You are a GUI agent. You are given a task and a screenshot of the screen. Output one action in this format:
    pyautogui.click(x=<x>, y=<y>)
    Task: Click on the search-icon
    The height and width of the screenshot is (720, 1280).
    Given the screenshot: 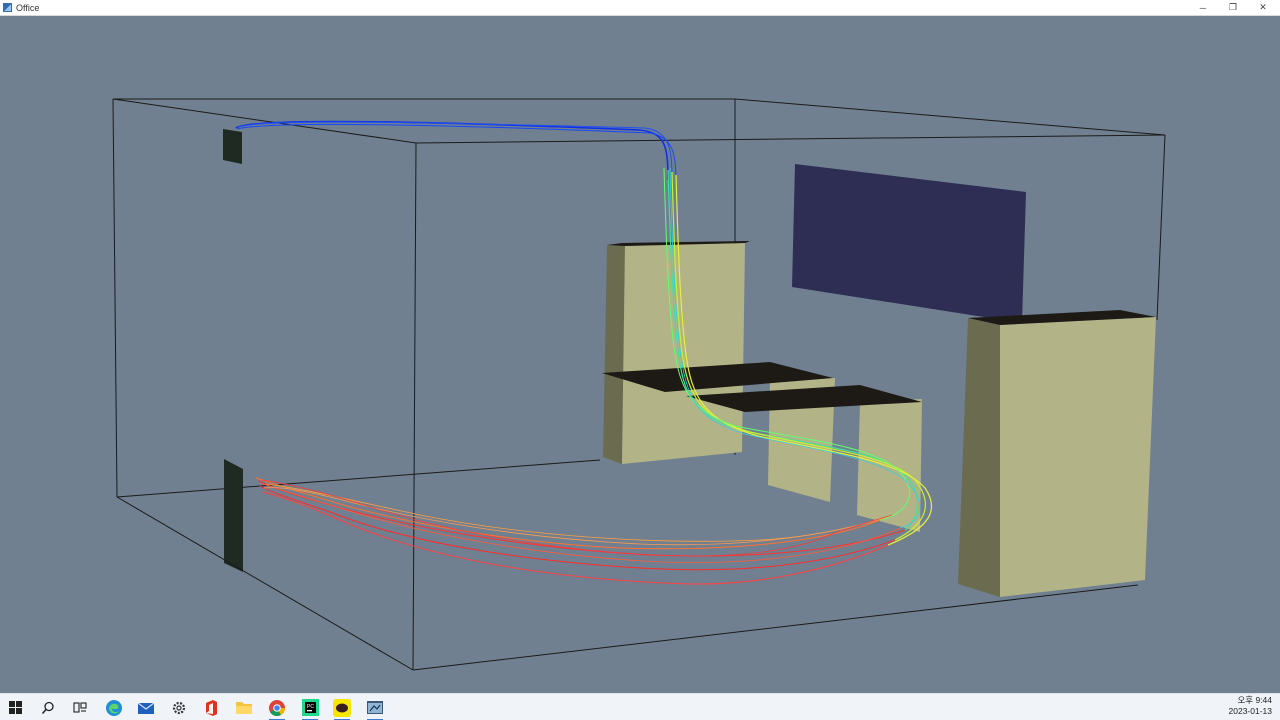 What is the action you would take?
    pyautogui.click(x=47, y=707)
    